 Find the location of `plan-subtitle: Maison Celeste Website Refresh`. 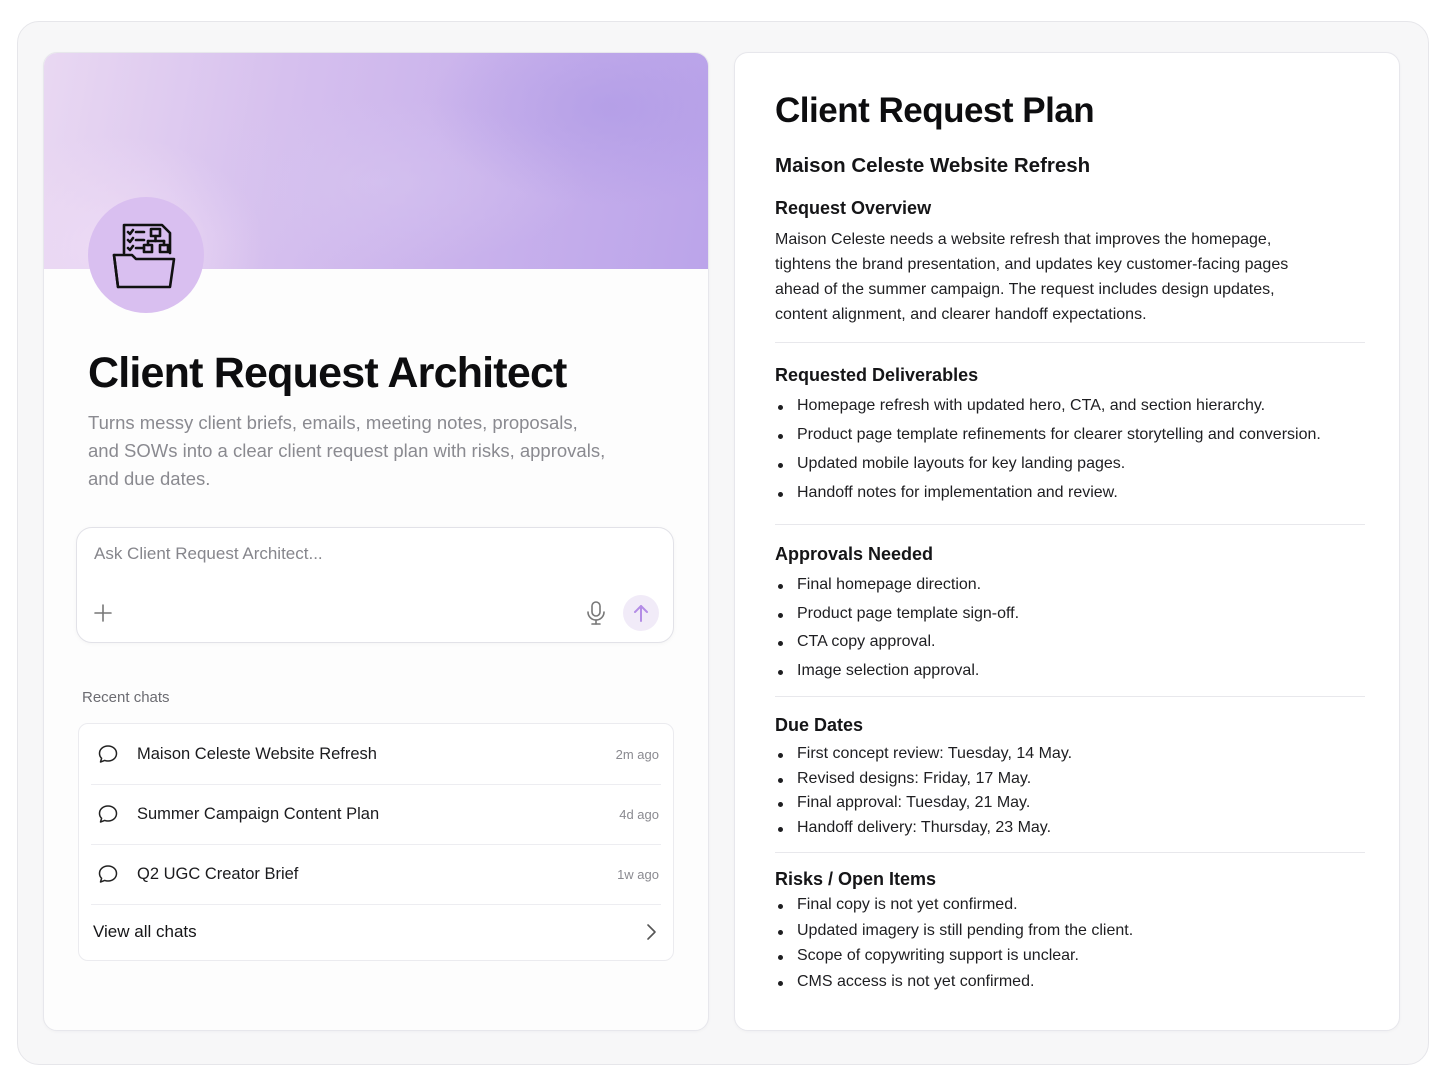

plan-subtitle: Maison Celeste Website Refresh is located at coordinates (933, 165).